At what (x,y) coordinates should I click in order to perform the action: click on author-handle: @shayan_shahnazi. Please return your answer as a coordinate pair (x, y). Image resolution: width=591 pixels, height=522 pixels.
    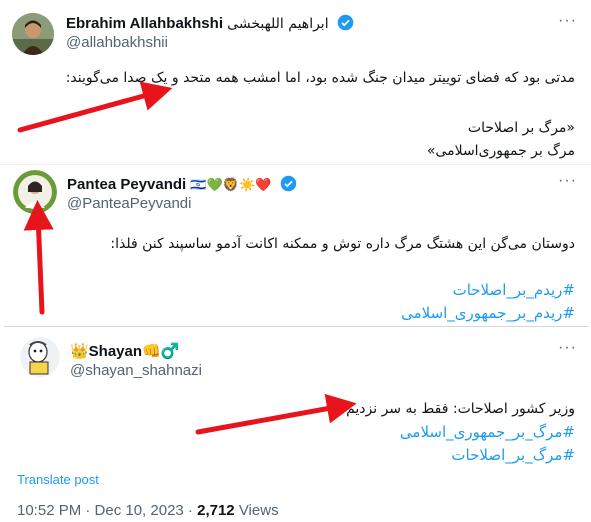
    Looking at the image, I should click on (136, 370).